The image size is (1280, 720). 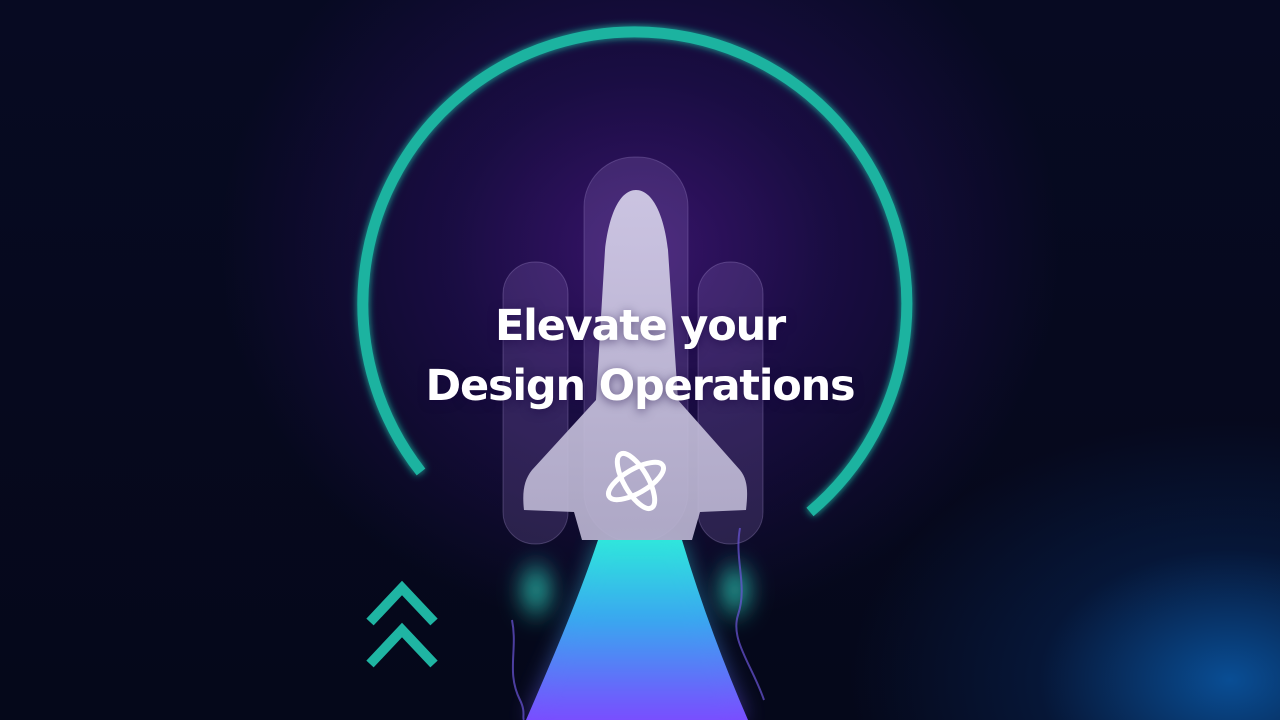 I want to click on headline-line-2: Design Operations, so click(x=640, y=386).